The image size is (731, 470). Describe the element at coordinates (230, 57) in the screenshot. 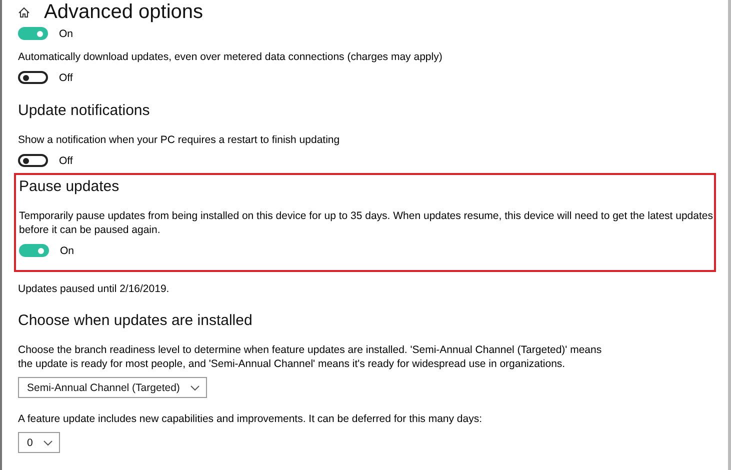

I see `description-text: Automatically download updates, even over metered data connections (charges may apply)` at that location.